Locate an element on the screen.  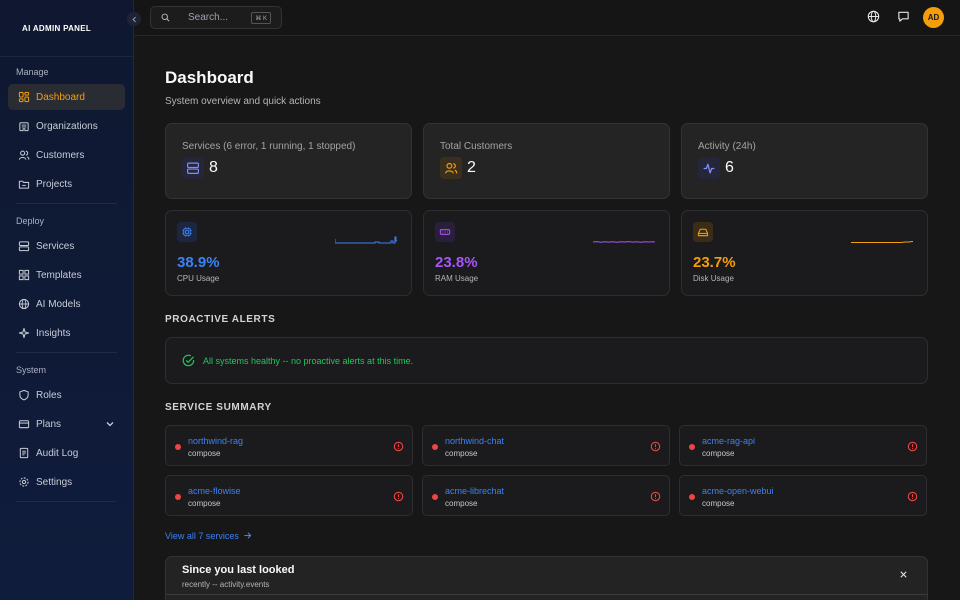
service-name-link: northwind-rag is located at coordinates (300, 441).